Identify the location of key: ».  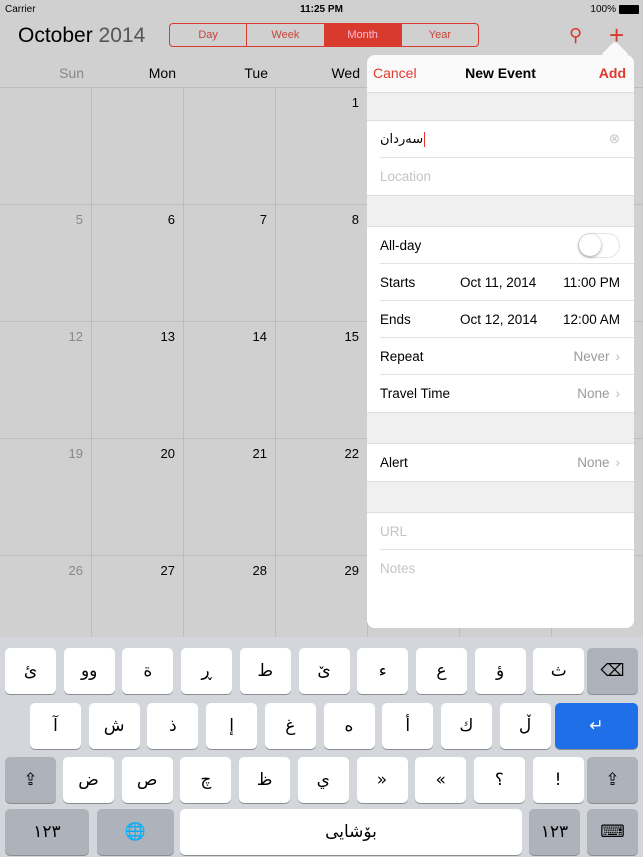
(382, 780).